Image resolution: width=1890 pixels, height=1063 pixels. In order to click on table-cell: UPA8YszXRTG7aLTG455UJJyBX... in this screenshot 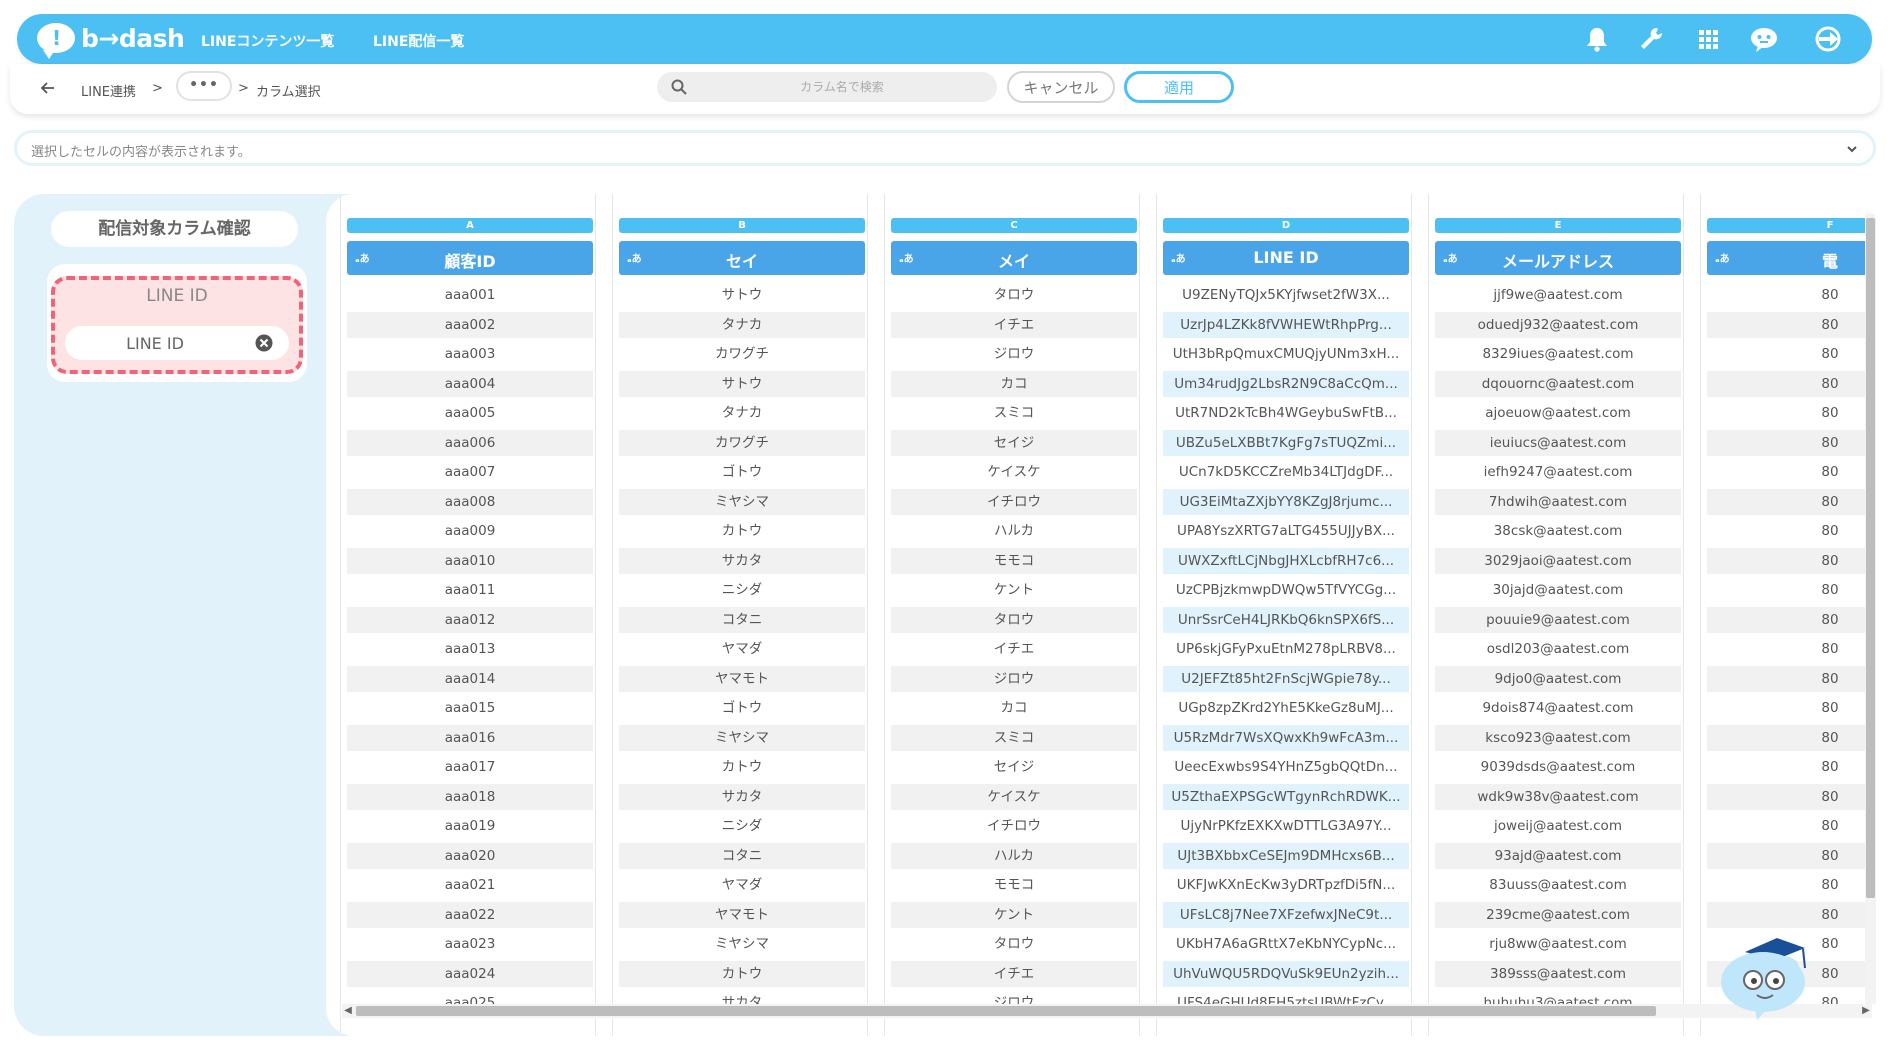, I will do `click(1286, 531)`.